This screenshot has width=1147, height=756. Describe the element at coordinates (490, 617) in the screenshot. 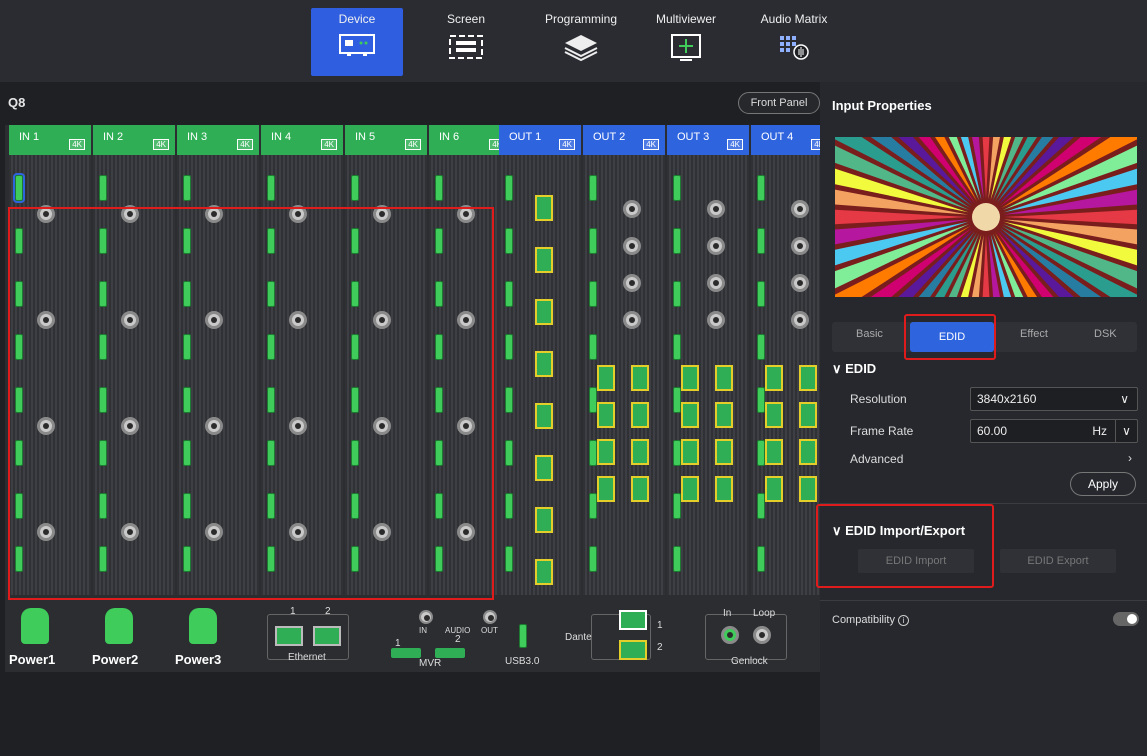

I see `audio-out-icon` at that location.